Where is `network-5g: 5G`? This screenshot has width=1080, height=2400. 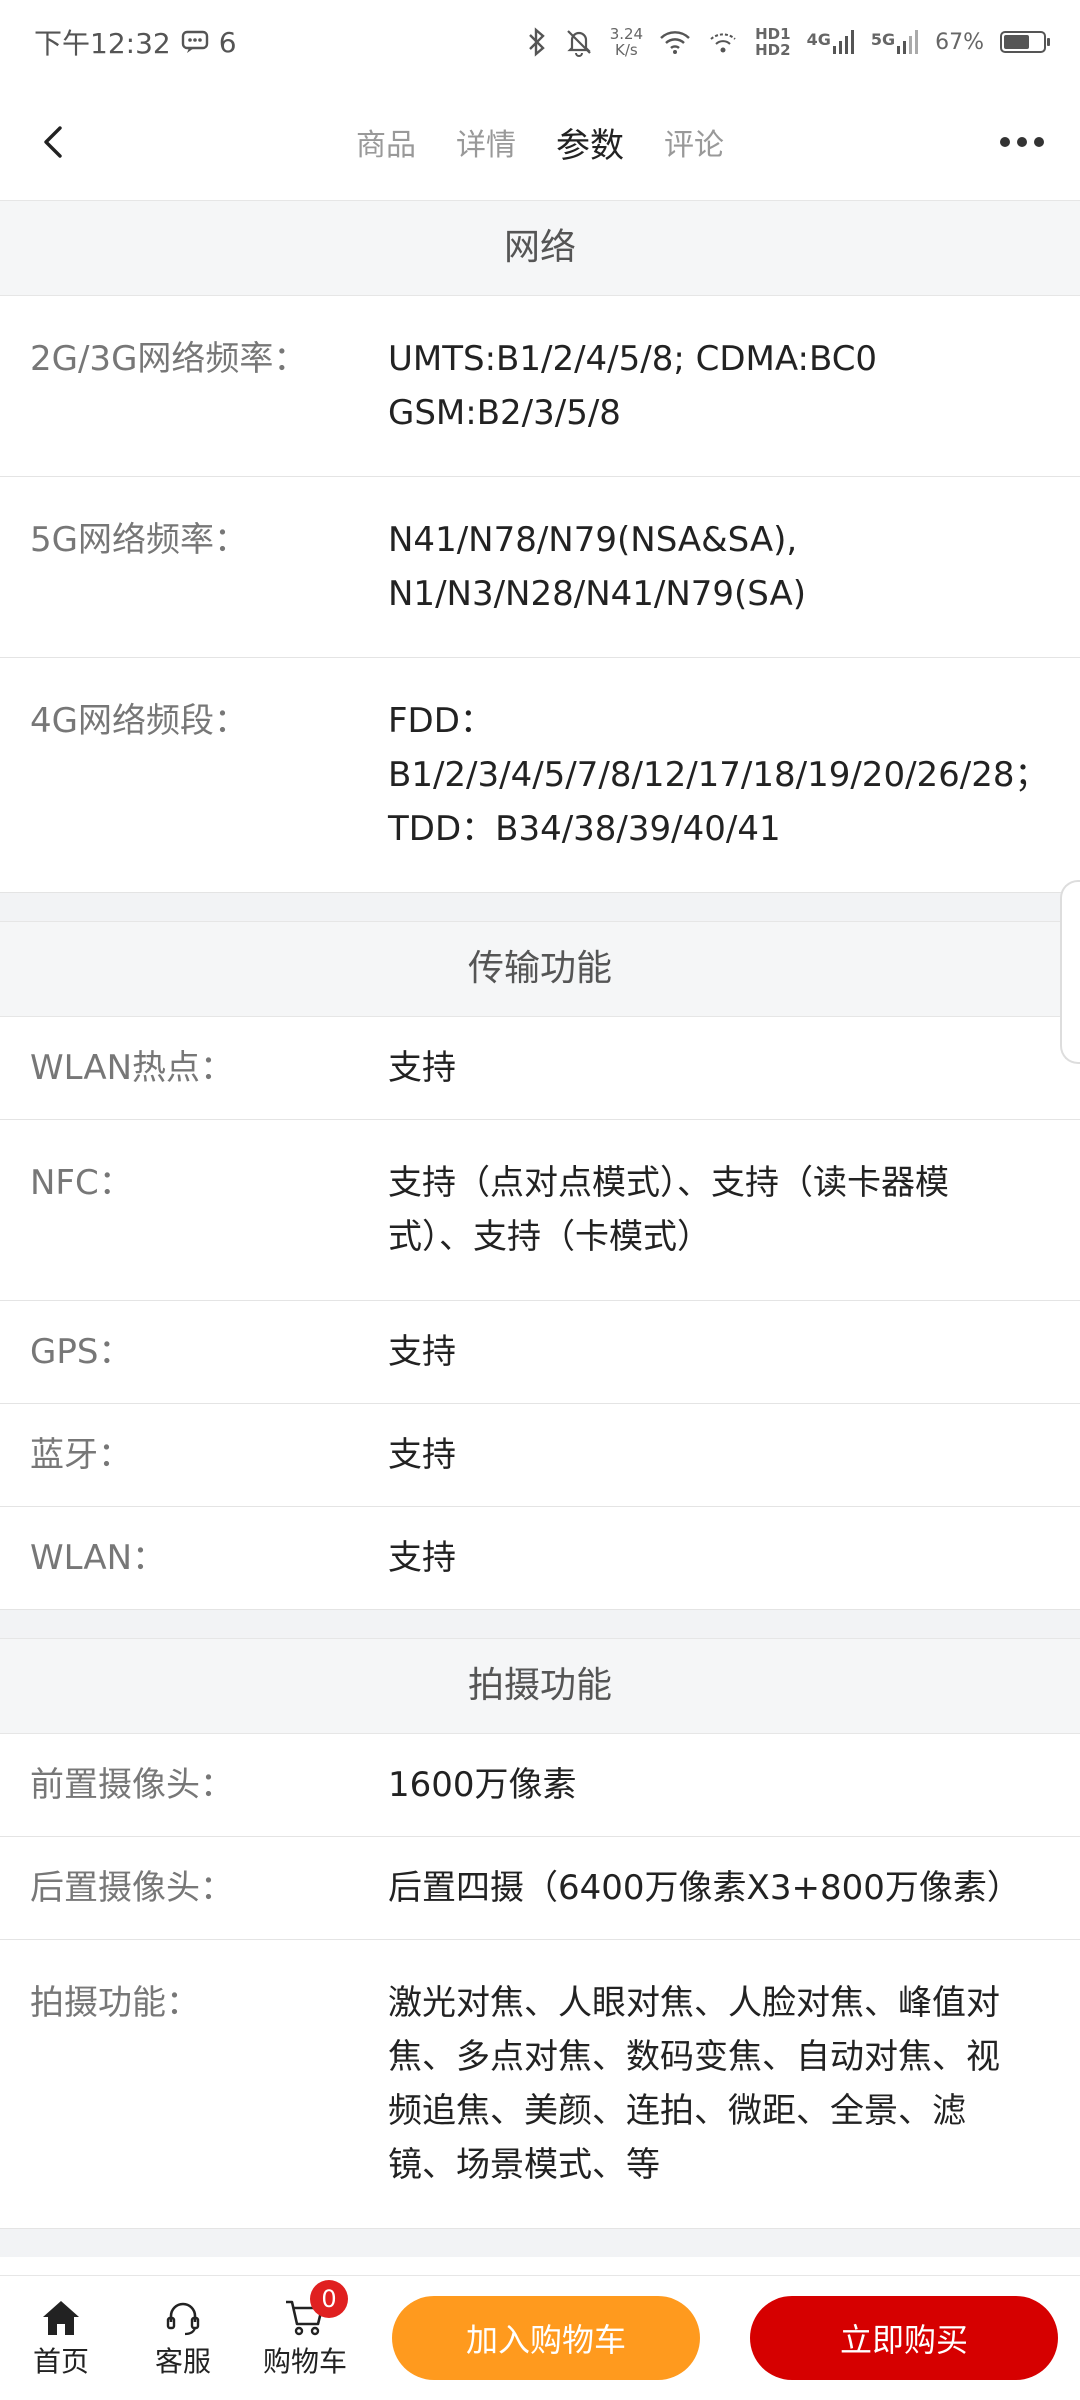 network-5g: 5G is located at coordinates (895, 42).